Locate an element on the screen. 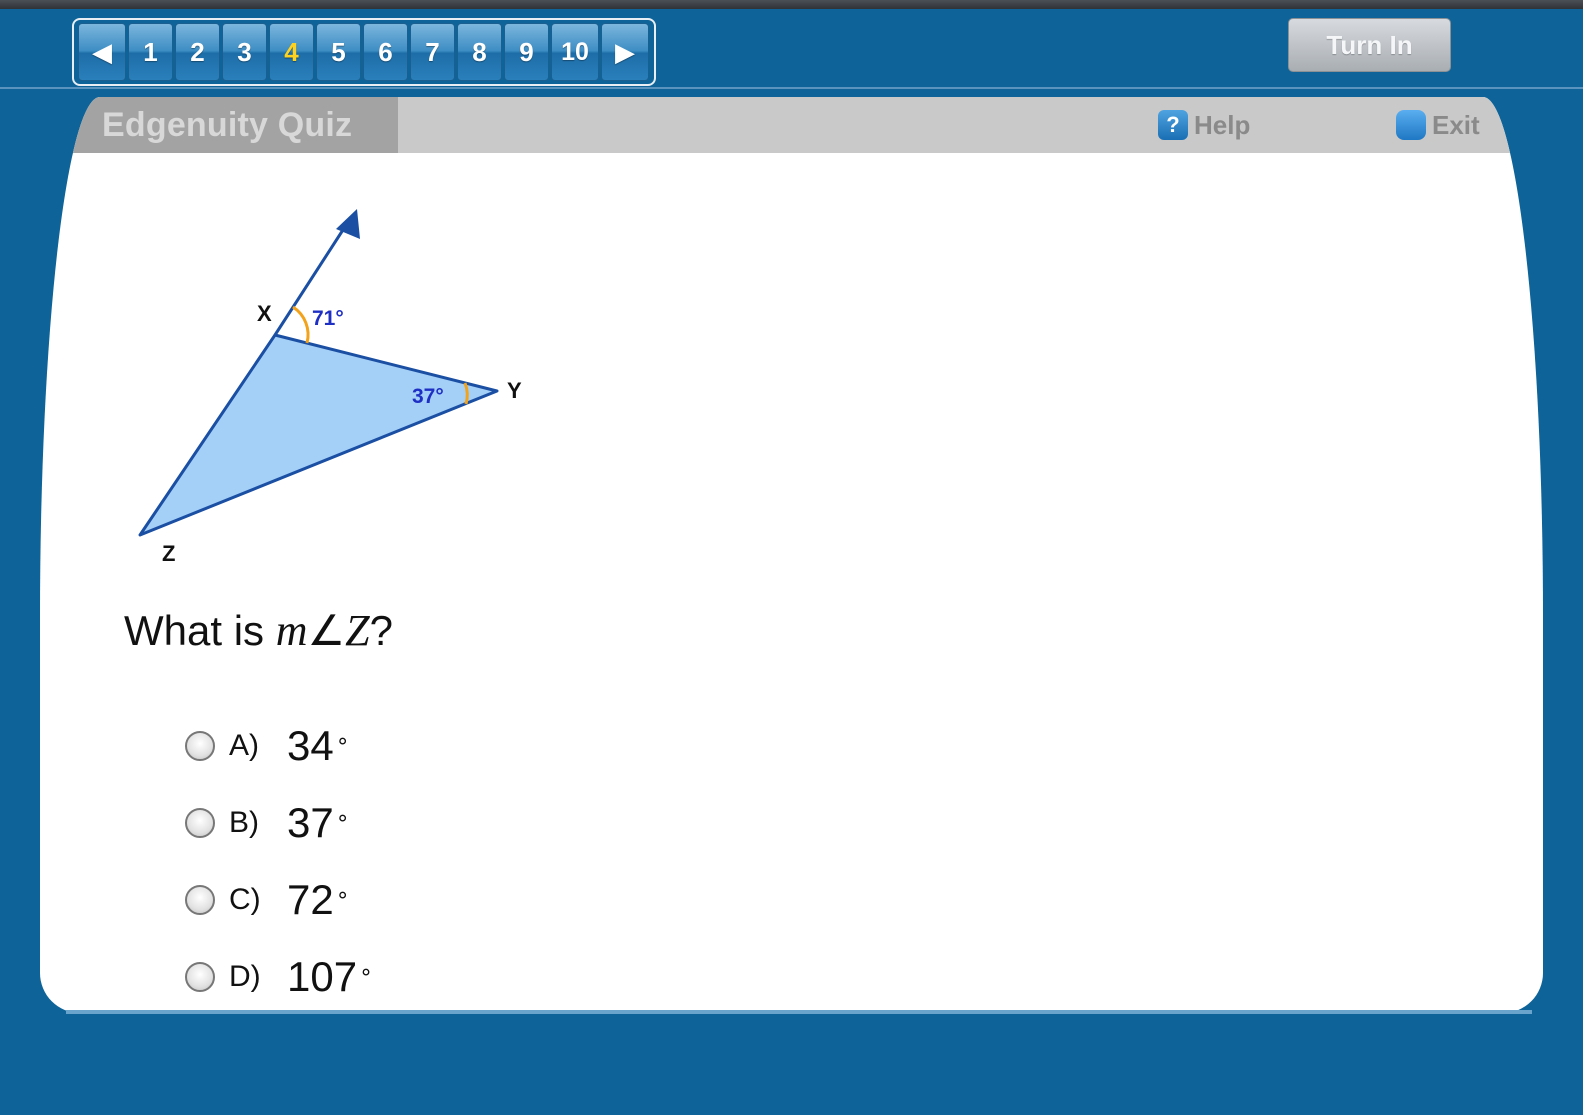 This screenshot has height=1115, width=1583. exit-label: Exit is located at coordinates (1456, 124).